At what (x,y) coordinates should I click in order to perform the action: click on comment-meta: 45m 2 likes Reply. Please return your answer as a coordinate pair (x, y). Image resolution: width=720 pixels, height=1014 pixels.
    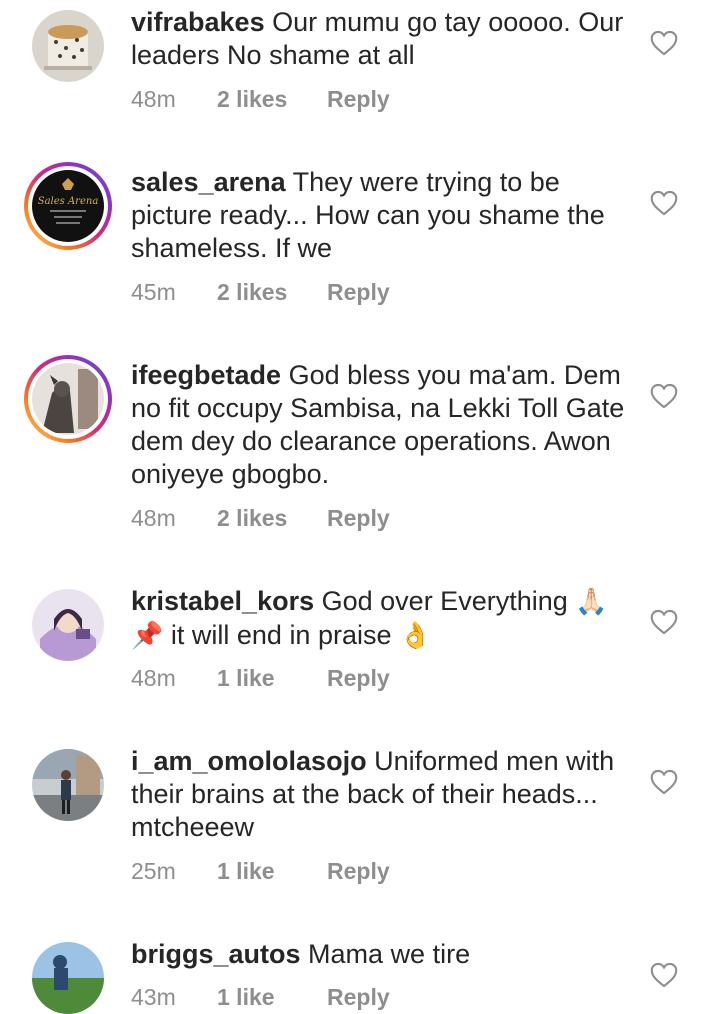
    Looking at the image, I should click on (260, 292).